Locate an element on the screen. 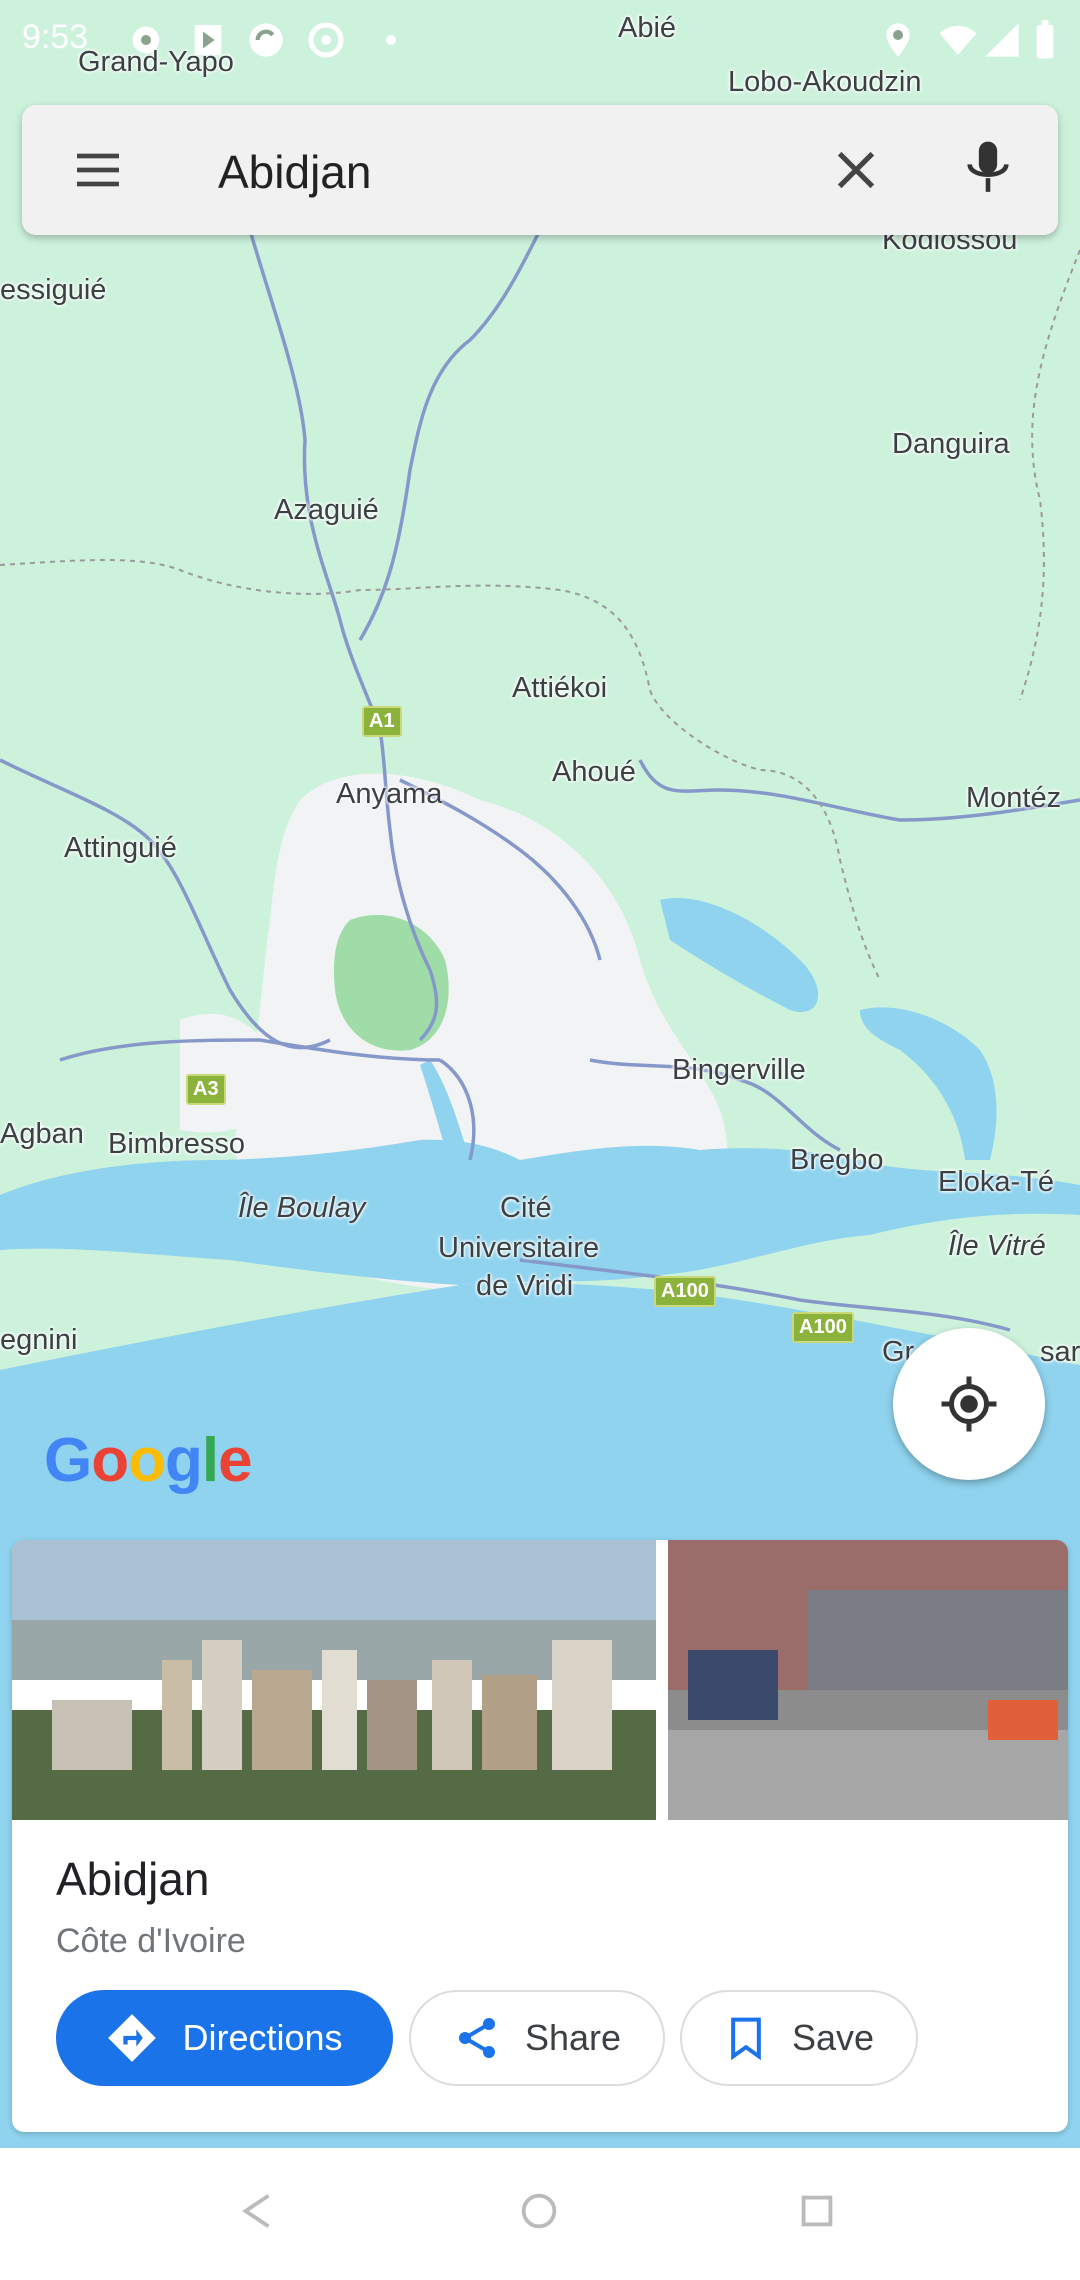  bookmark-icon is located at coordinates (746, 2039).